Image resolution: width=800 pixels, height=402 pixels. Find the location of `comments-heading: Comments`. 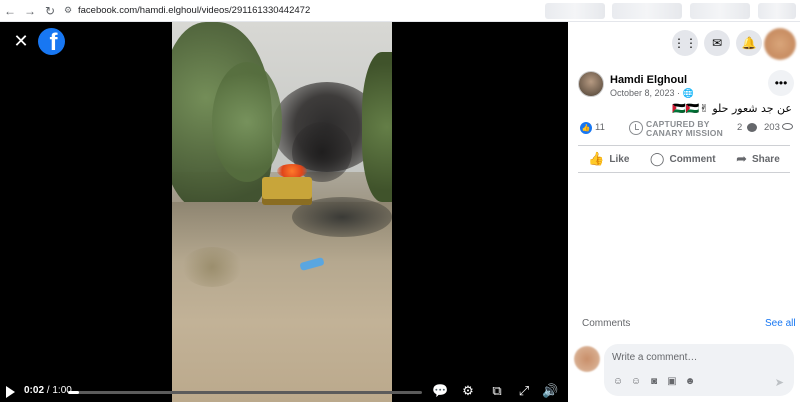

comments-heading: Comments is located at coordinates (606, 323).